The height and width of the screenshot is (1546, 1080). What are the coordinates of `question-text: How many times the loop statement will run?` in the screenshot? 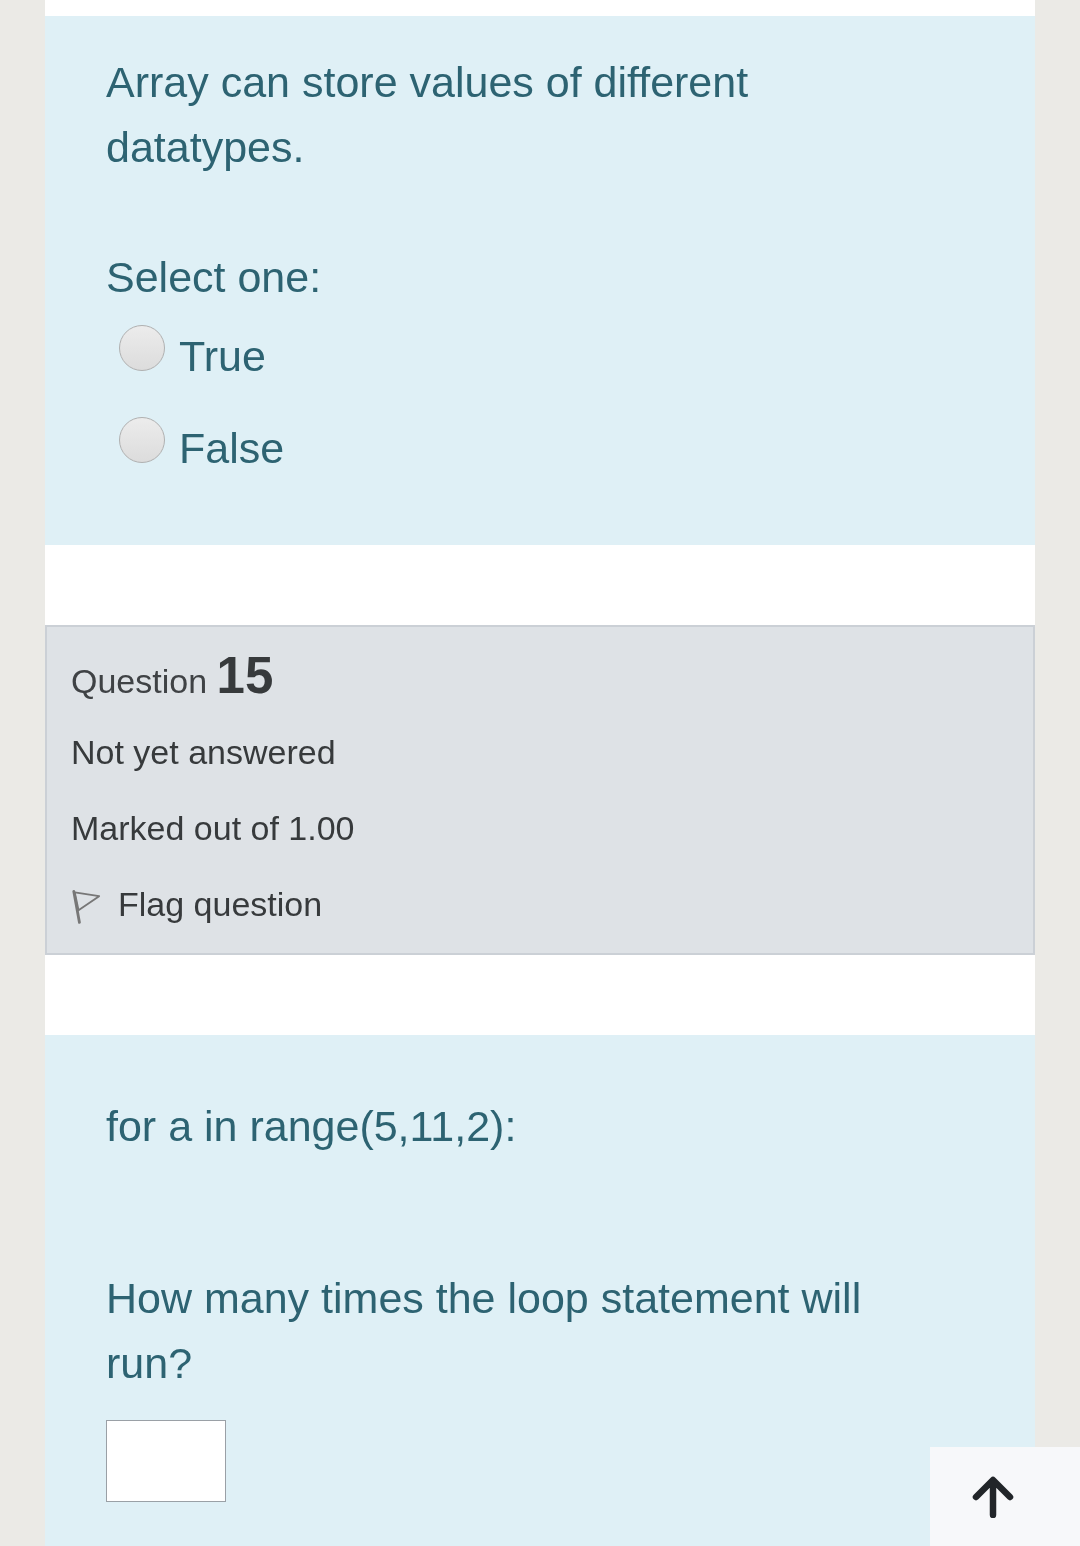 It's located at (484, 1331).